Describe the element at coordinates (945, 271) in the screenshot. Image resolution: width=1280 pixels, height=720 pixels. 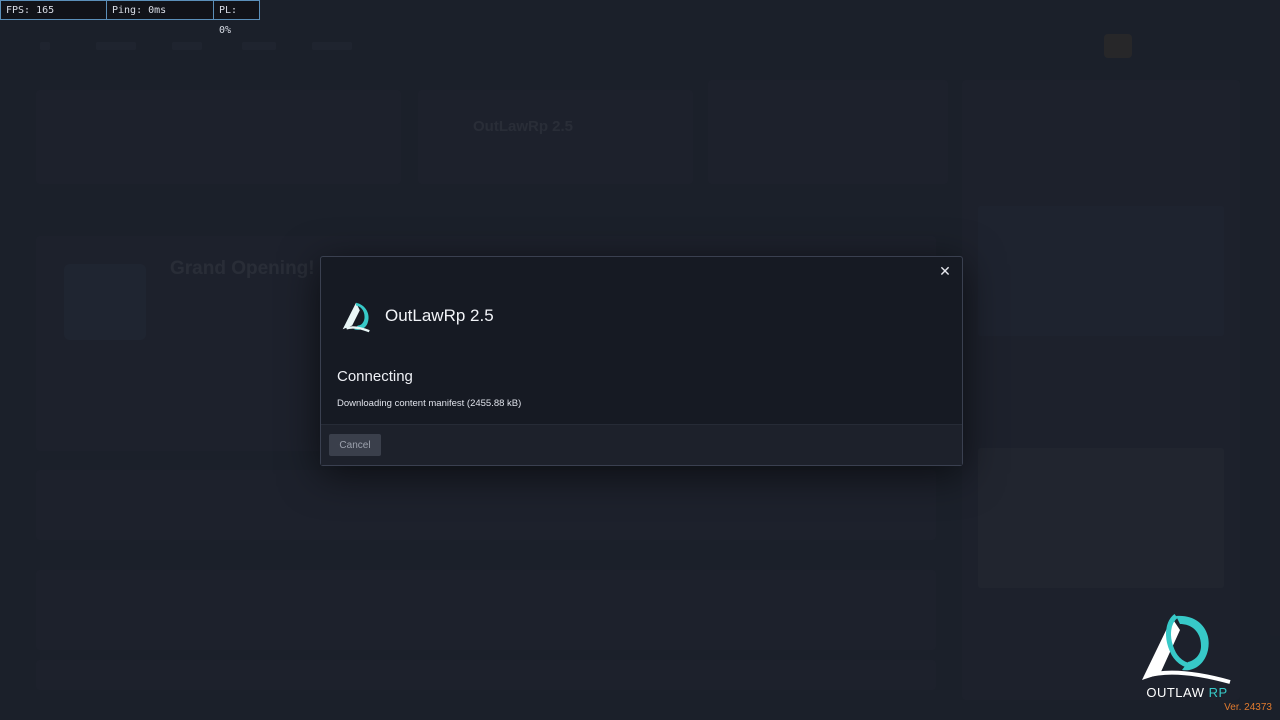
I see `close-icon: ✕` at that location.